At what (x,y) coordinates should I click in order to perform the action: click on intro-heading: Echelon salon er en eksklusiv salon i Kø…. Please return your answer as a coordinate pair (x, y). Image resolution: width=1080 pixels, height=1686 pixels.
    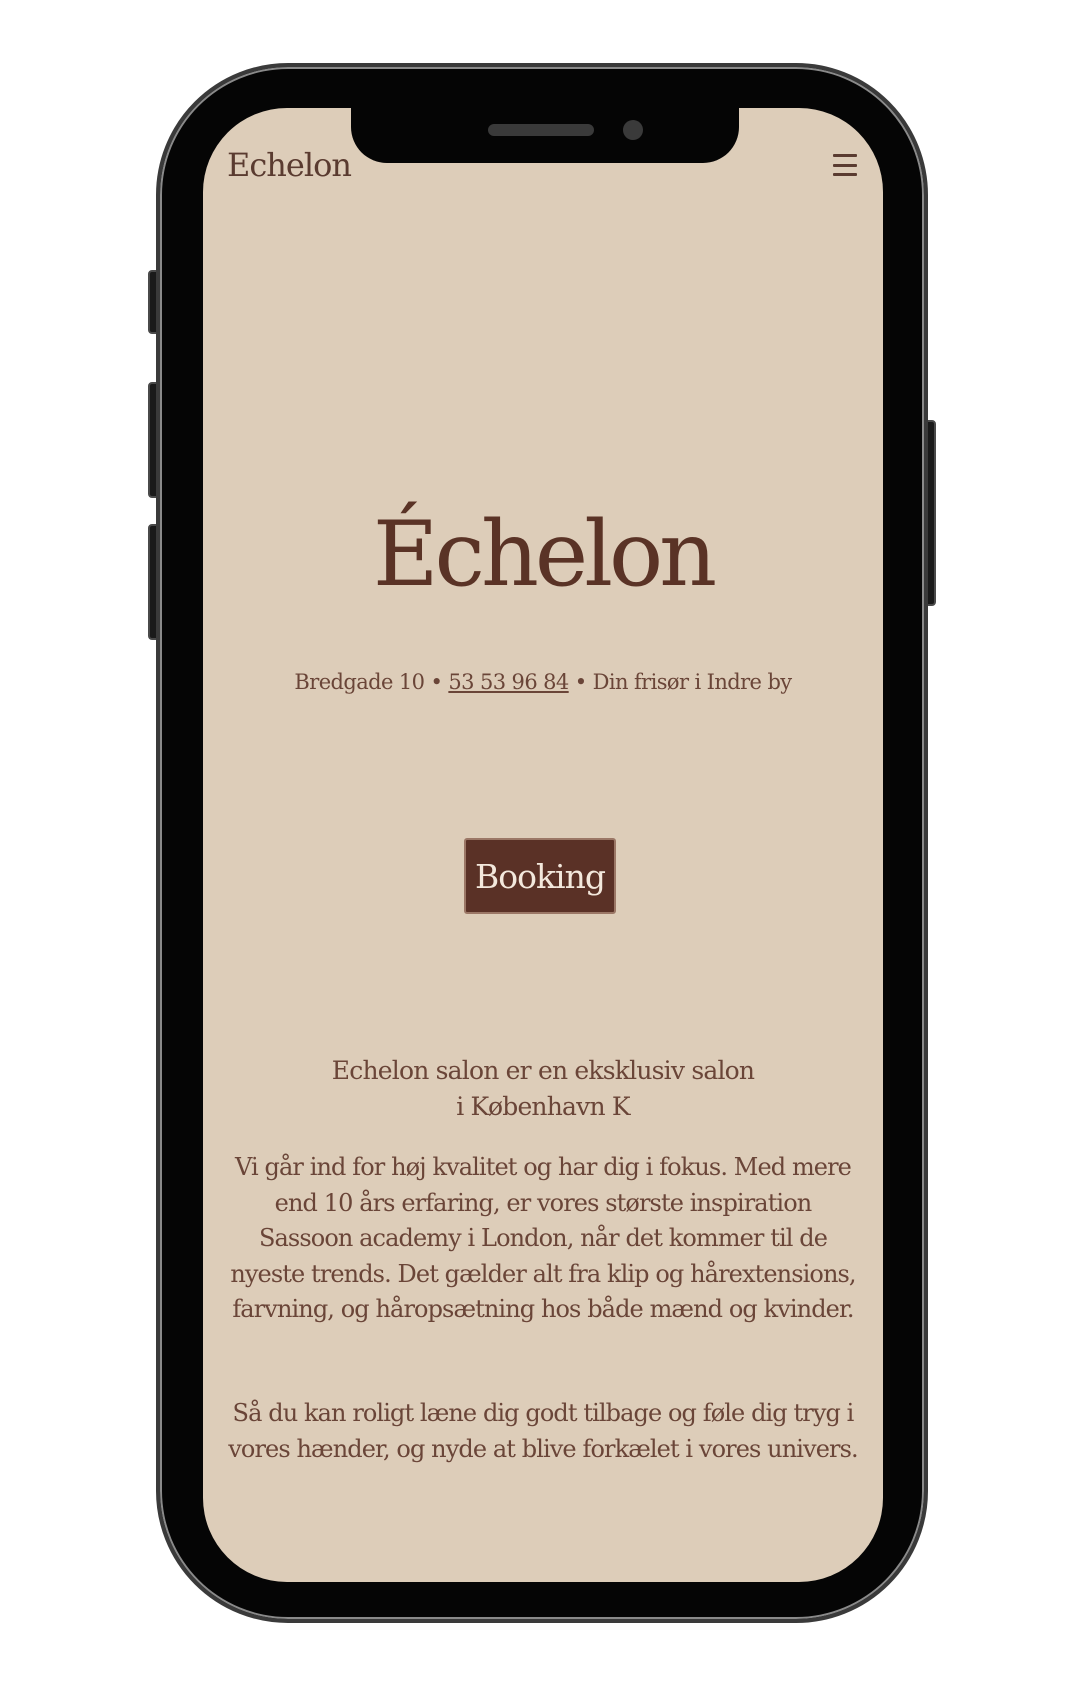
    Looking at the image, I should click on (543, 1089).